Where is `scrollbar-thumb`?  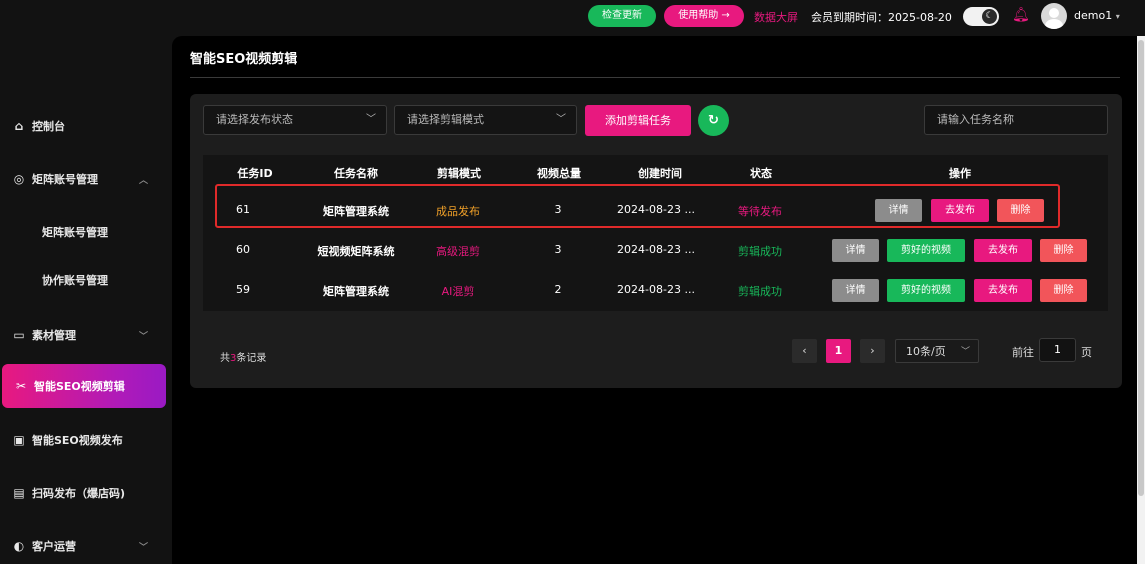 scrollbar-thumb is located at coordinates (1141, 268).